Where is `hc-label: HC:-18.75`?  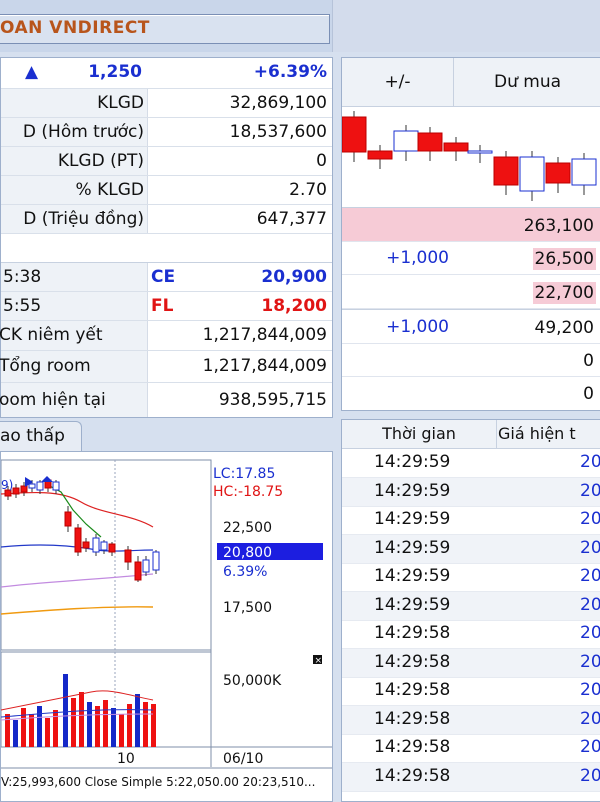 hc-label: HC:-18.75 is located at coordinates (248, 492).